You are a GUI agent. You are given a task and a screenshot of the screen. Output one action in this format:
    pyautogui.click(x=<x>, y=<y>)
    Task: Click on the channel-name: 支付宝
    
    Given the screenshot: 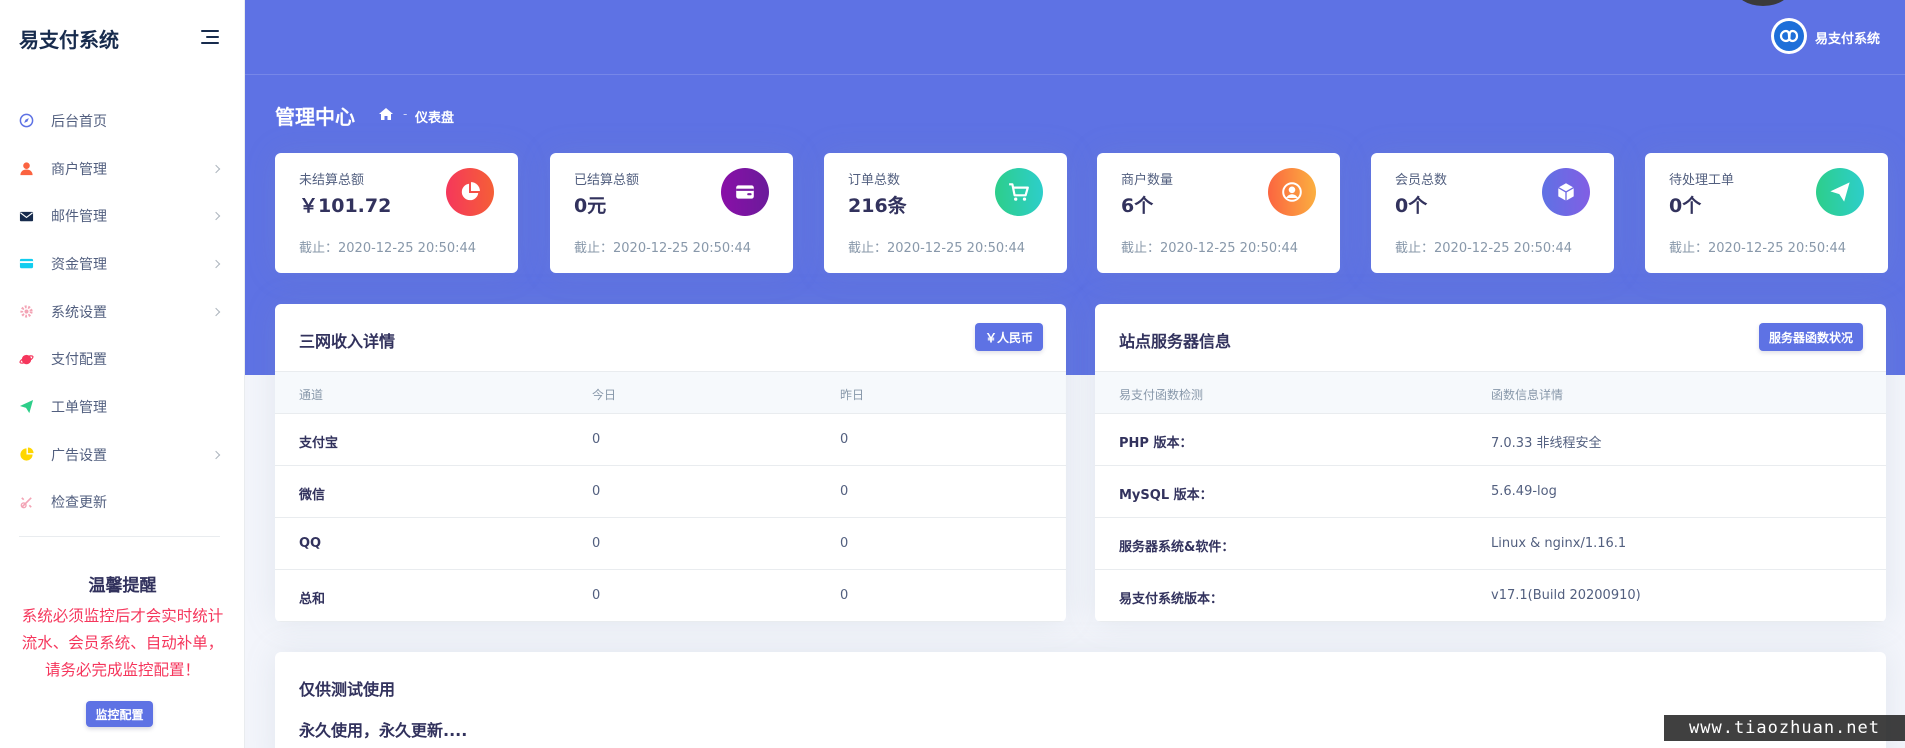 What is the action you would take?
    pyautogui.click(x=319, y=443)
    